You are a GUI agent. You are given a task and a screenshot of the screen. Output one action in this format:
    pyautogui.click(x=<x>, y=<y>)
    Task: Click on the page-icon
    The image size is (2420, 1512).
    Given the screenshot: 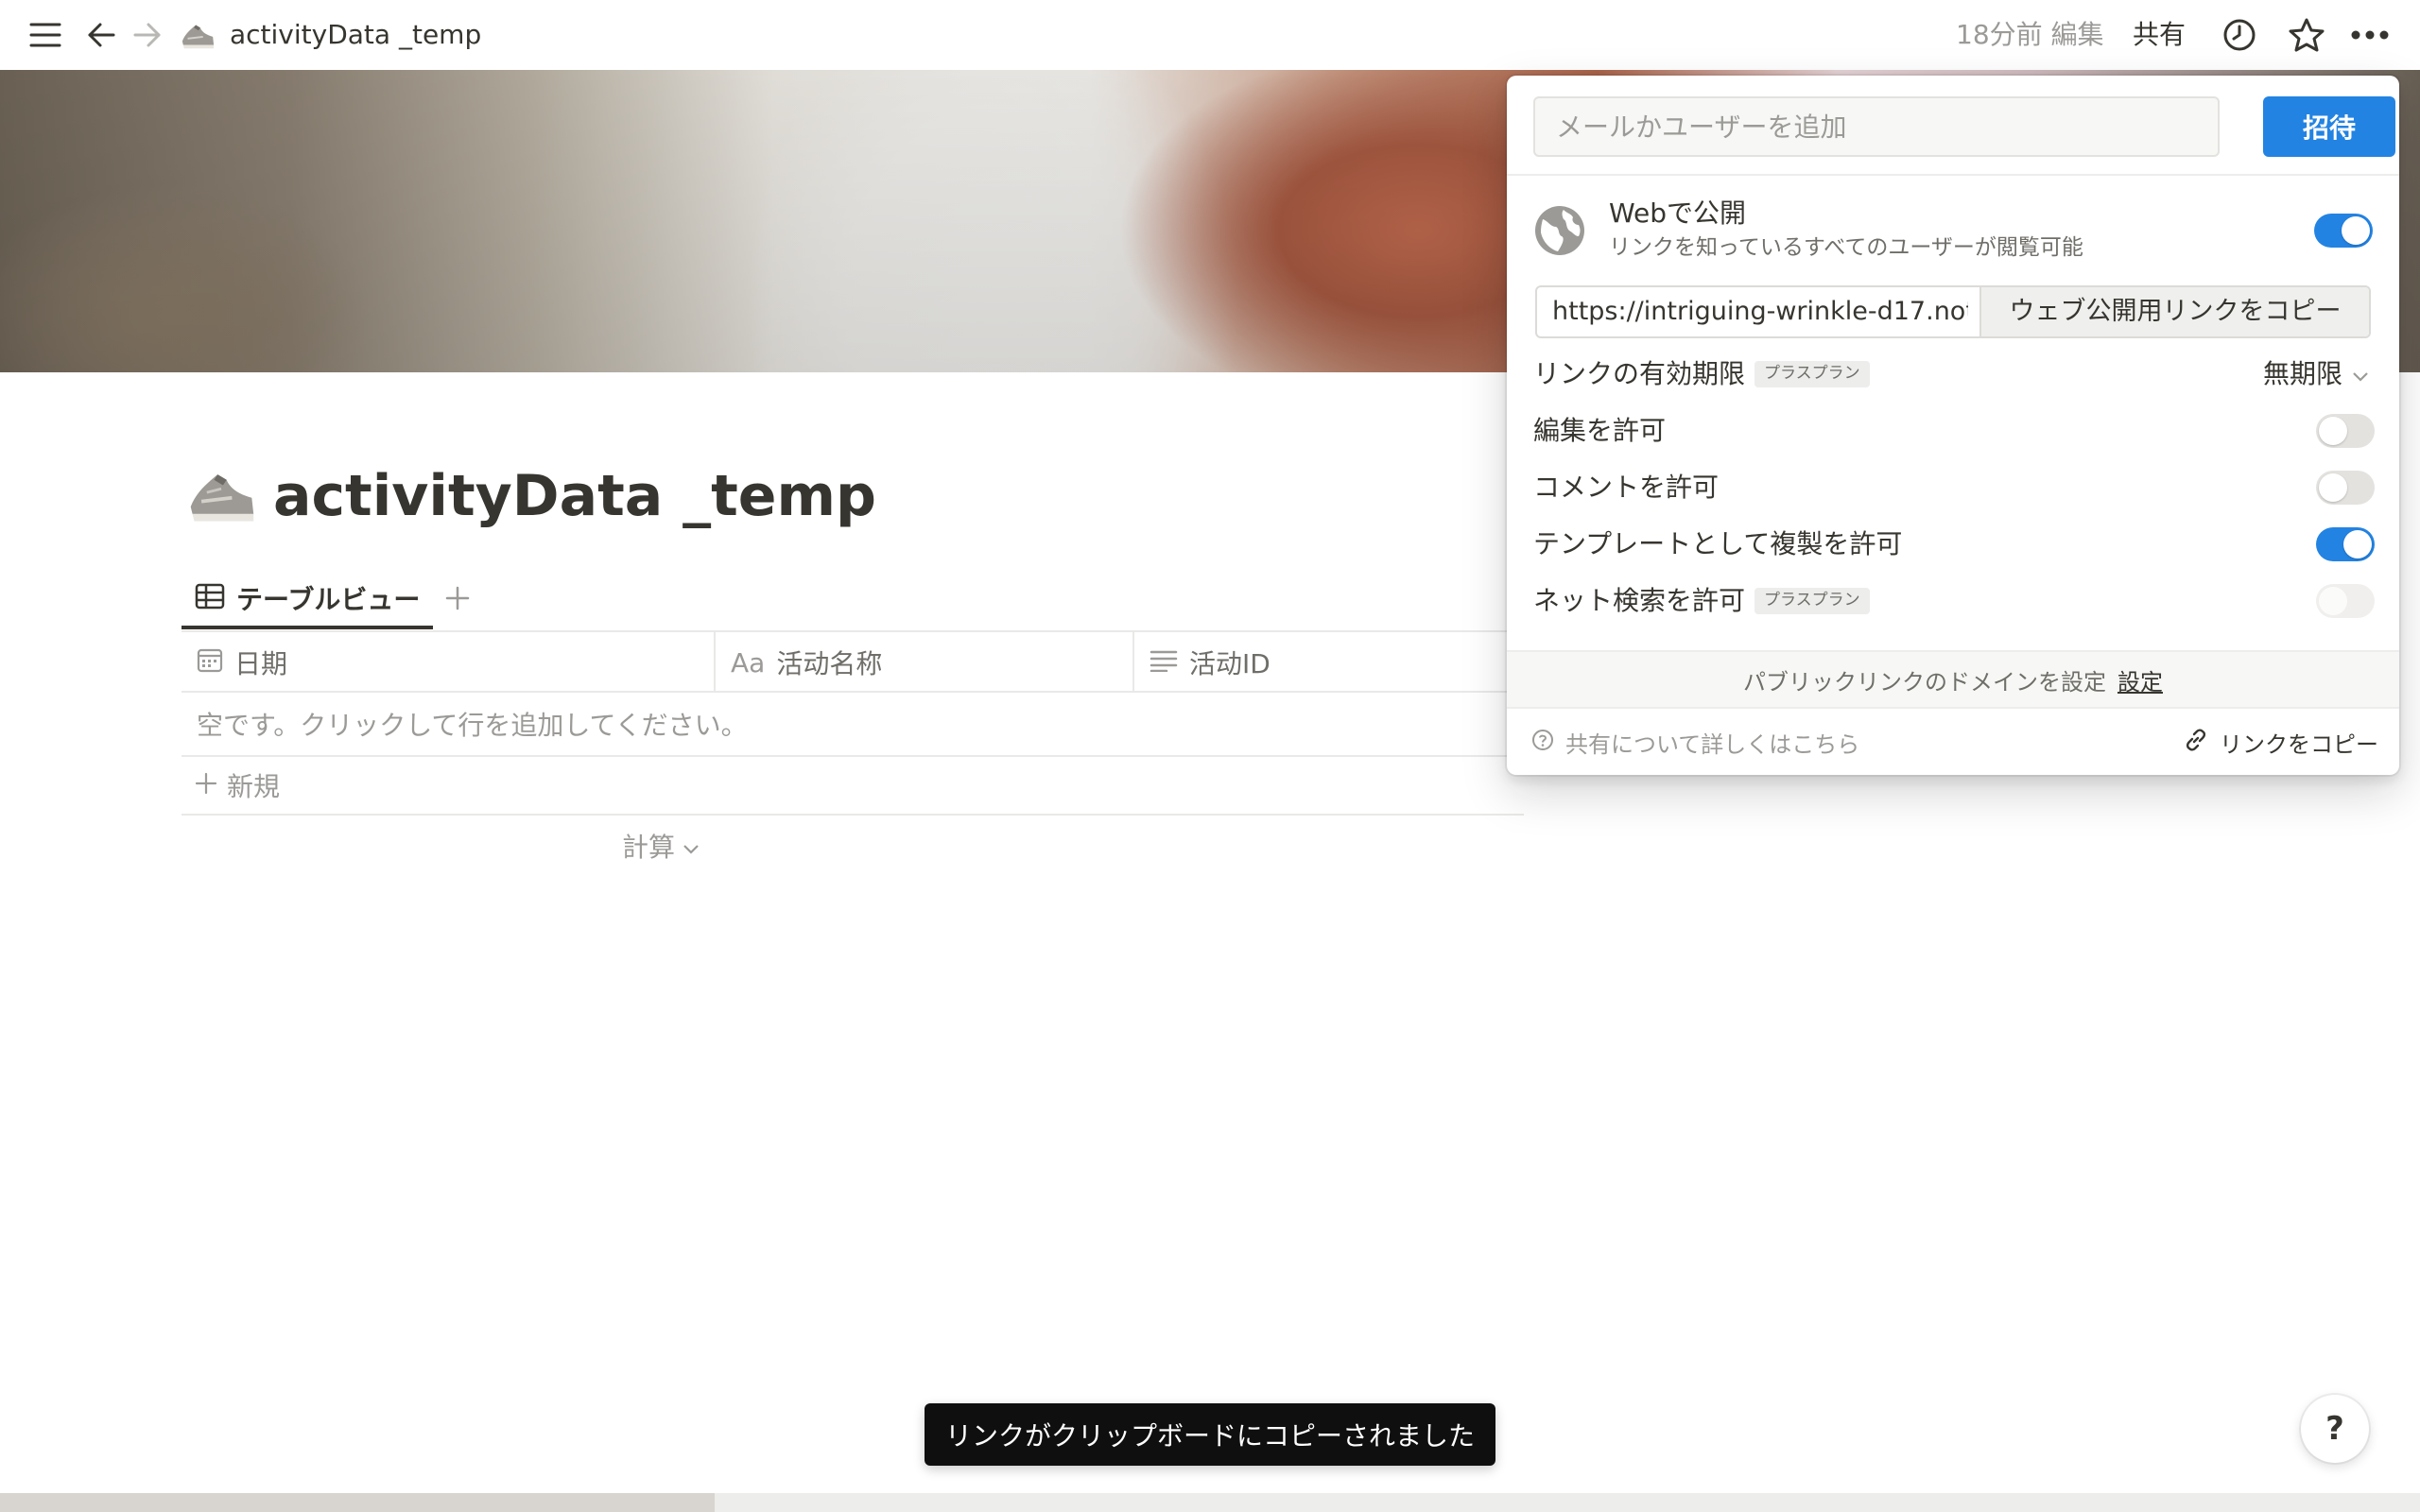 What is the action you would take?
    pyautogui.click(x=221, y=494)
    